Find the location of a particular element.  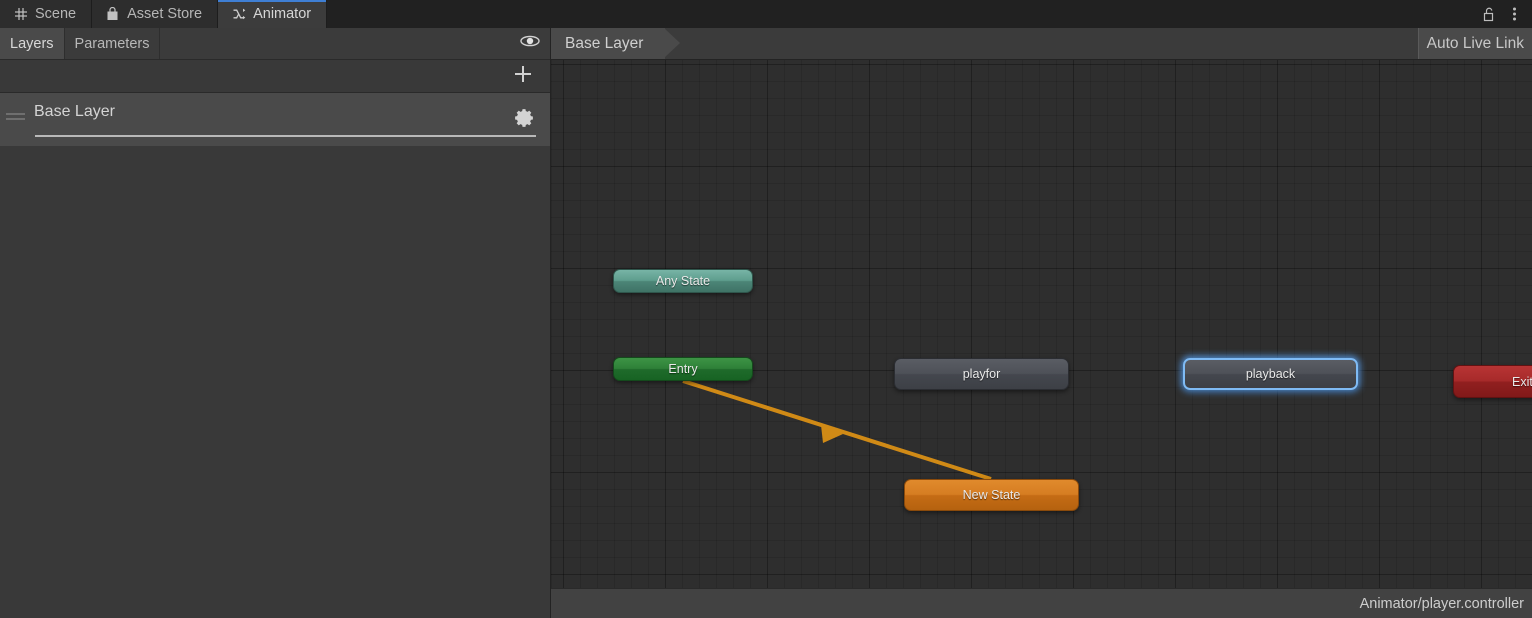

auto-live-link-label: Auto Live Link is located at coordinates (1475, 43).